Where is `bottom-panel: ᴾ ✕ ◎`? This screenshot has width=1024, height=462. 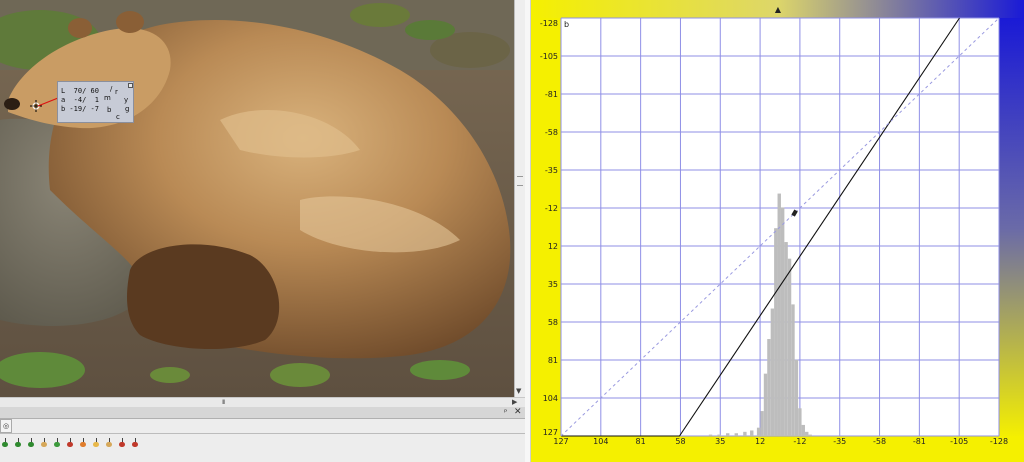
bottom-panel: ᴾ ✕ ◎ is located at coordinates (262, 434).